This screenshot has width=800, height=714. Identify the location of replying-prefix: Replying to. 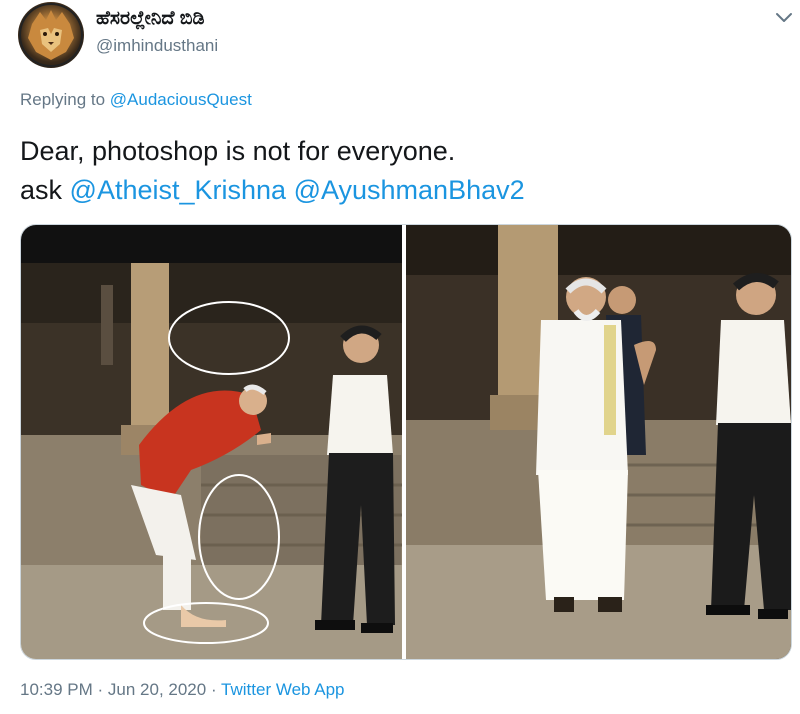
(63, 99).